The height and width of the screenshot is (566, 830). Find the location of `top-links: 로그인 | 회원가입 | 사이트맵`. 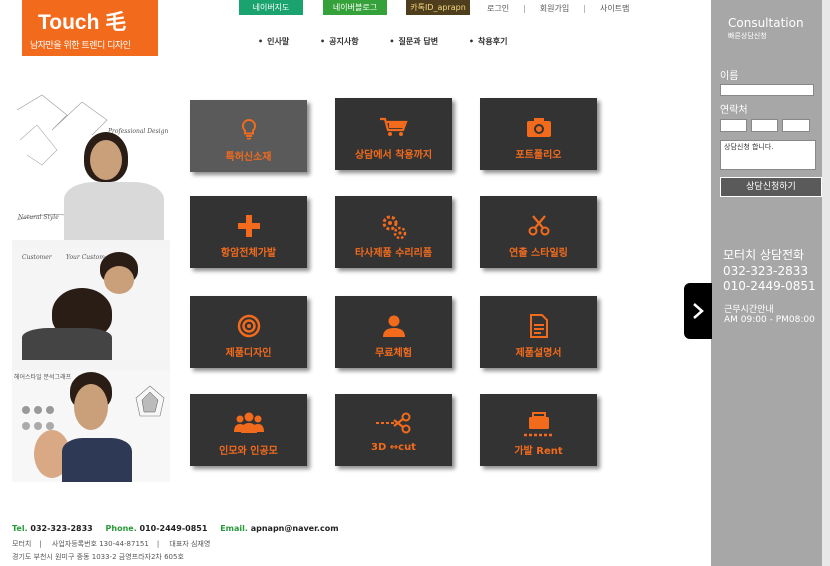

top-links: 로그인 | 회원가입 | 사이트맵 is located at coordinates (558, 8).